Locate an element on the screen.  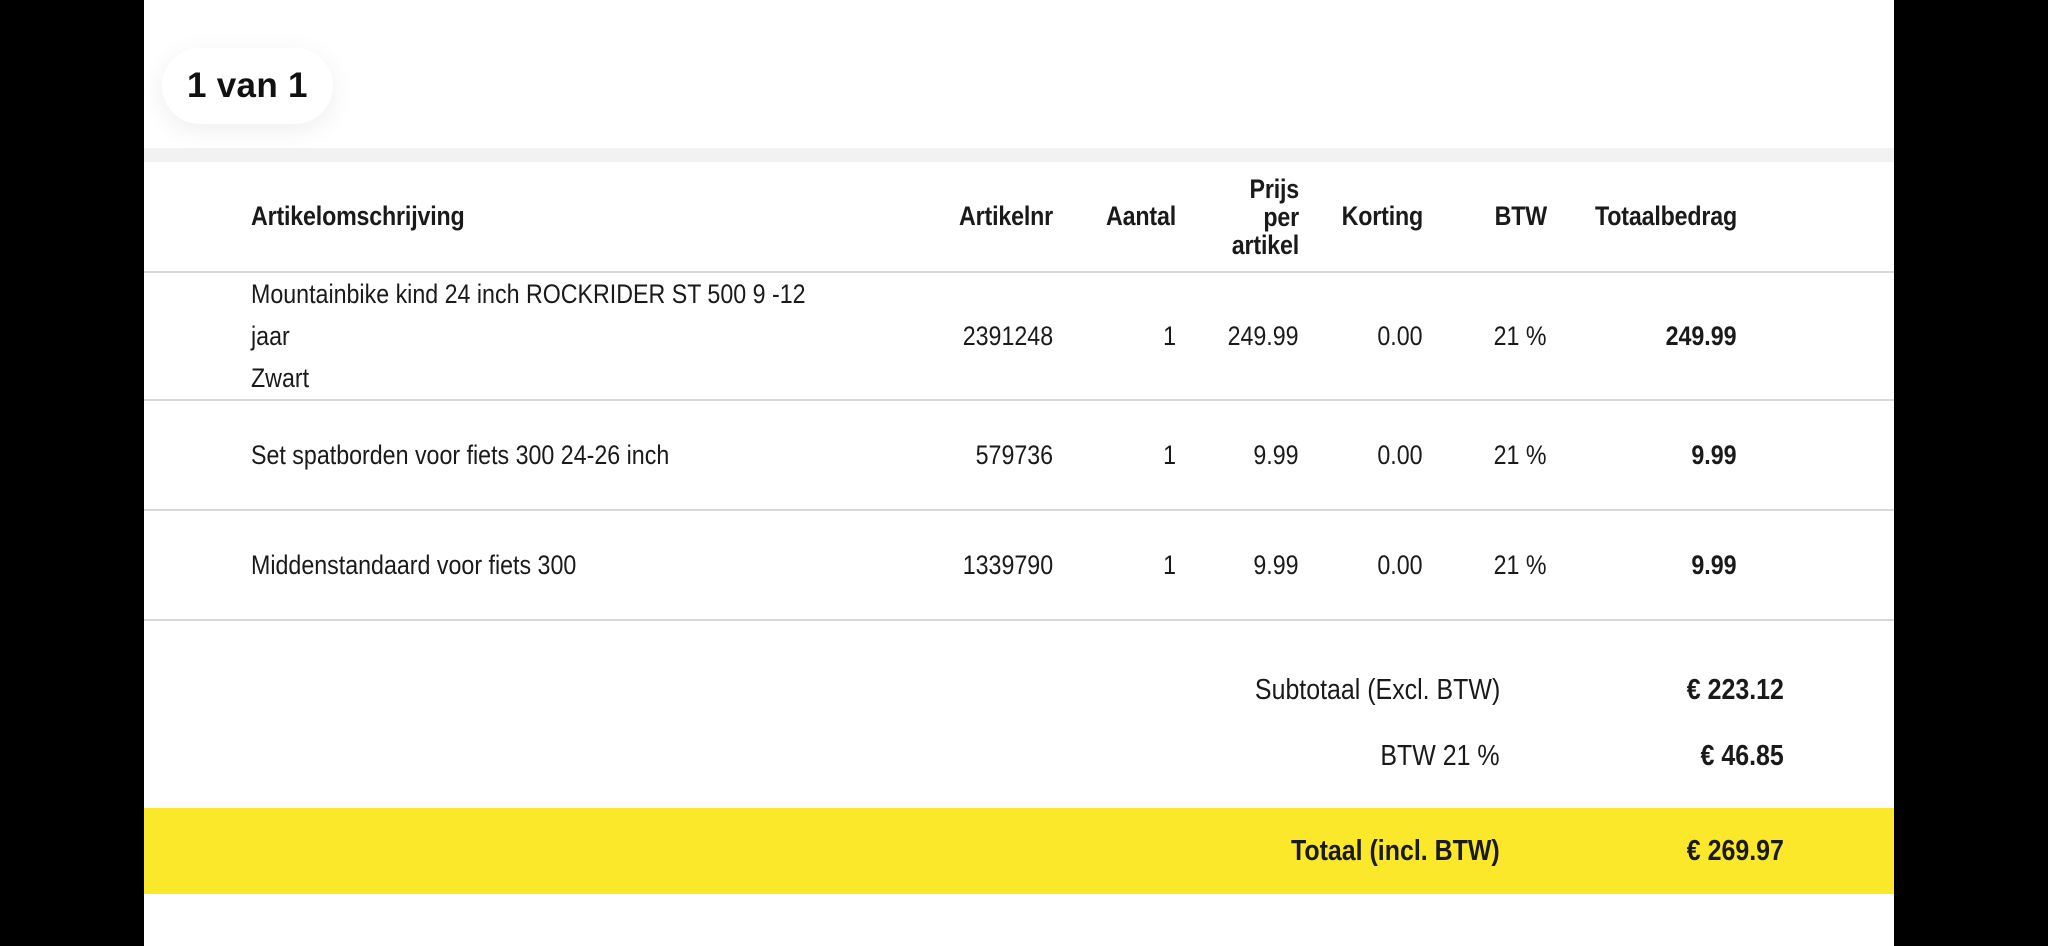
item-article-number: 579736 is located at coordinates (978, 455).